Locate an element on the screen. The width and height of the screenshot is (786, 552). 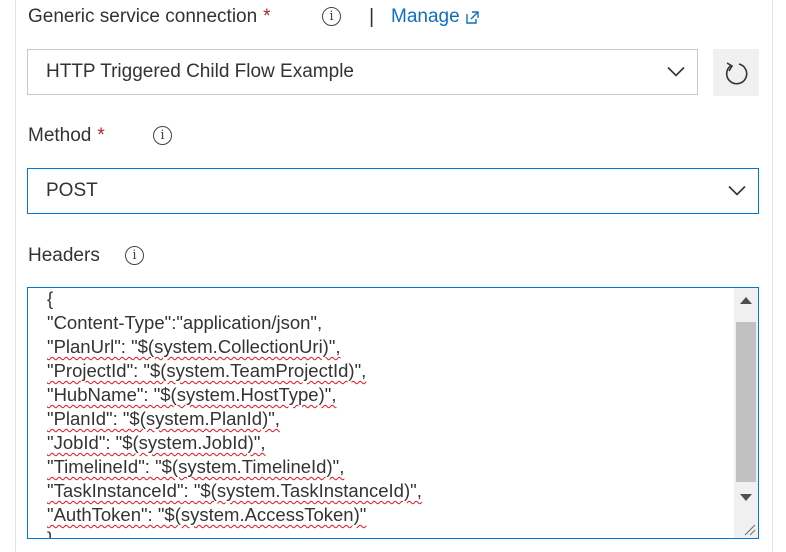
refresh-icon is located at coordinates (736, 73).